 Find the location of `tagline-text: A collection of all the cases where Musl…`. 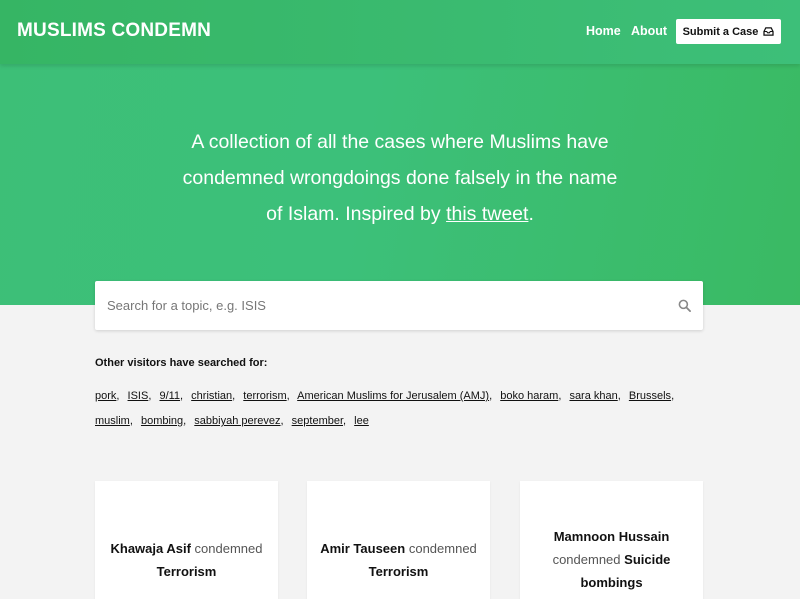

tagline-text: A collection of all the cases where Musl… is located at coordinates (400, 178).